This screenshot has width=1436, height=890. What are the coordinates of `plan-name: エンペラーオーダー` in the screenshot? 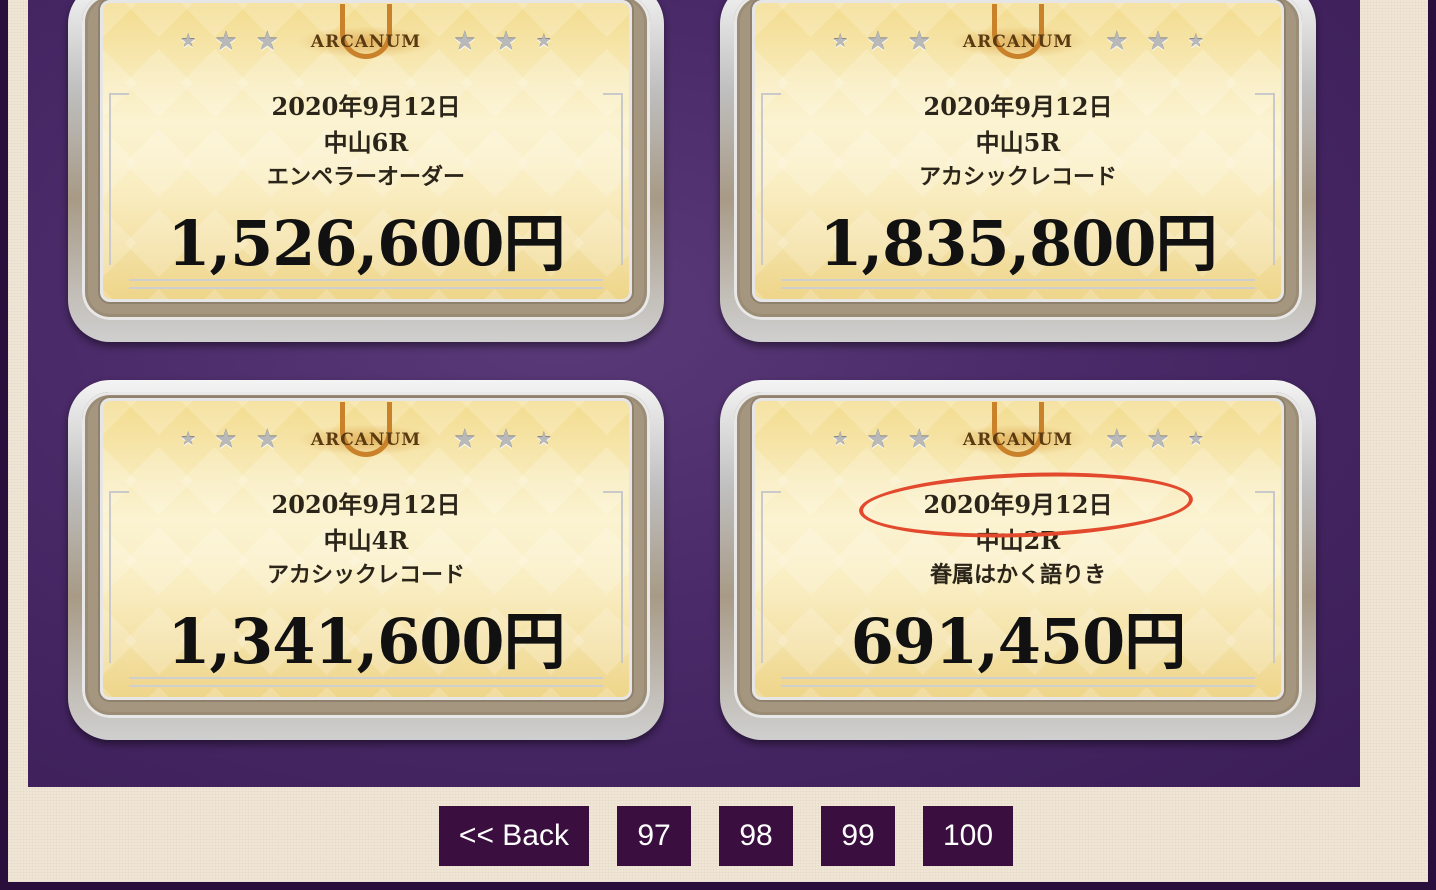 It's located at (365, 177).